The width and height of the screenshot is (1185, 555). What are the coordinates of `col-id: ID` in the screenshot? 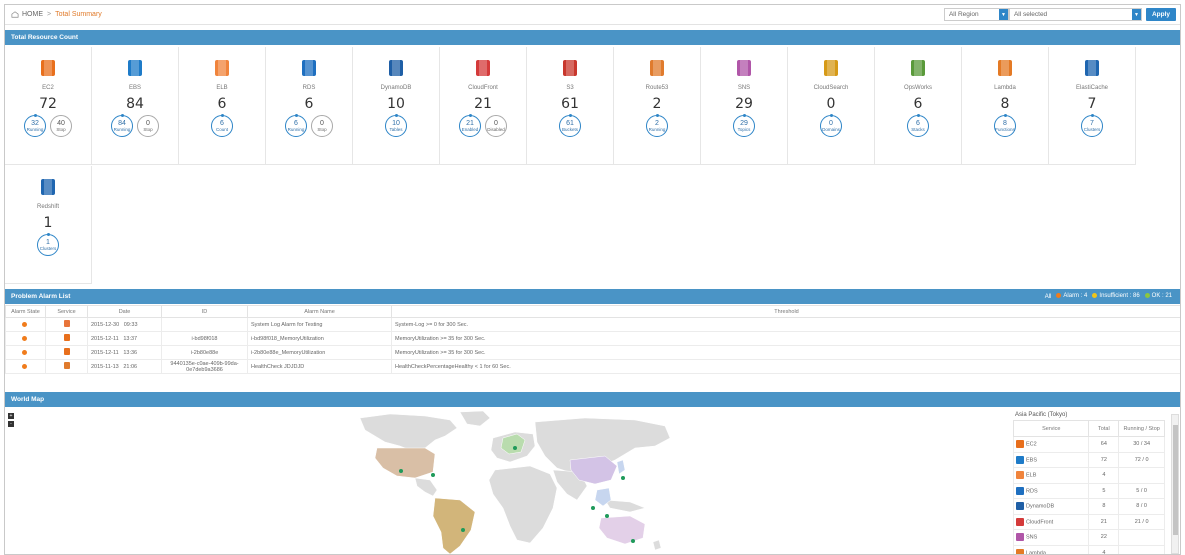 It's located at (204, 311).